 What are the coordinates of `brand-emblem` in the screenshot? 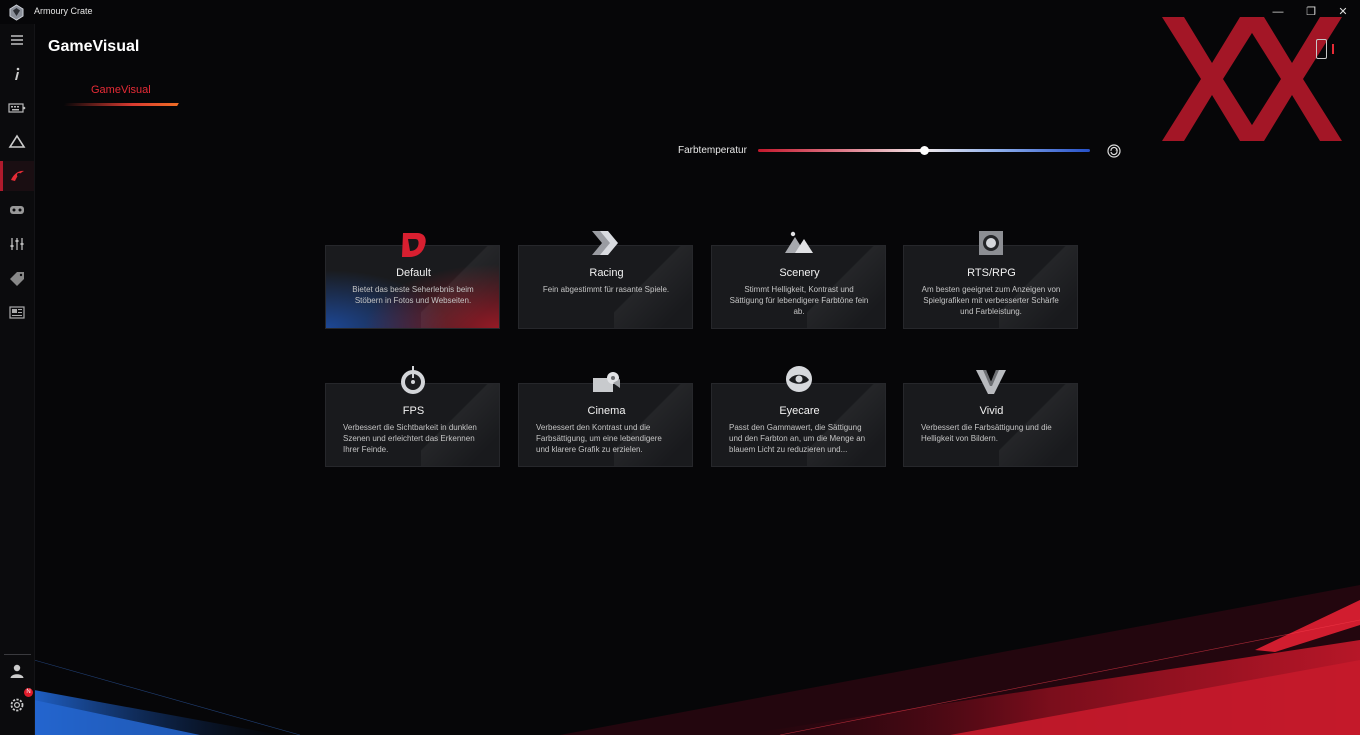 It's located at (1252, 79).